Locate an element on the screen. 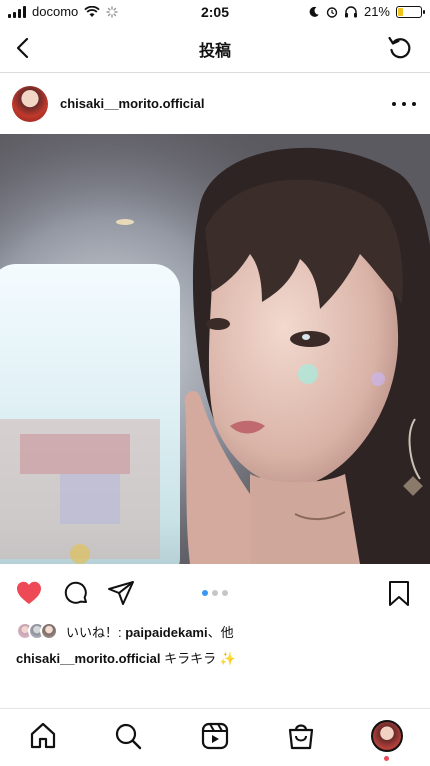 This screenshot has width=430, height=766. save-button is located at coordinates (399, 593).